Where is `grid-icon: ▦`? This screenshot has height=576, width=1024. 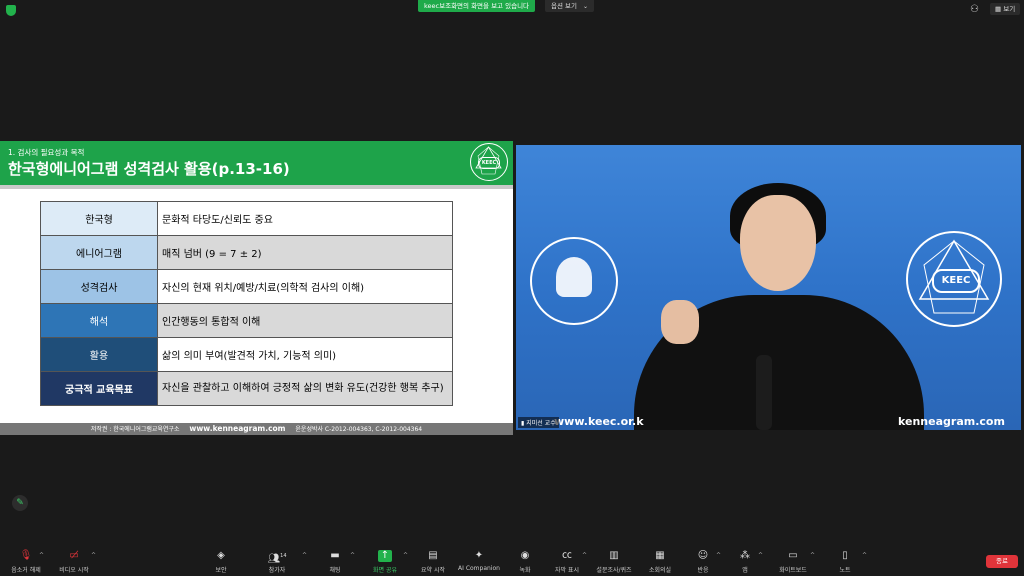 grid-icon: ▦ is located at coordinates (999, 9).